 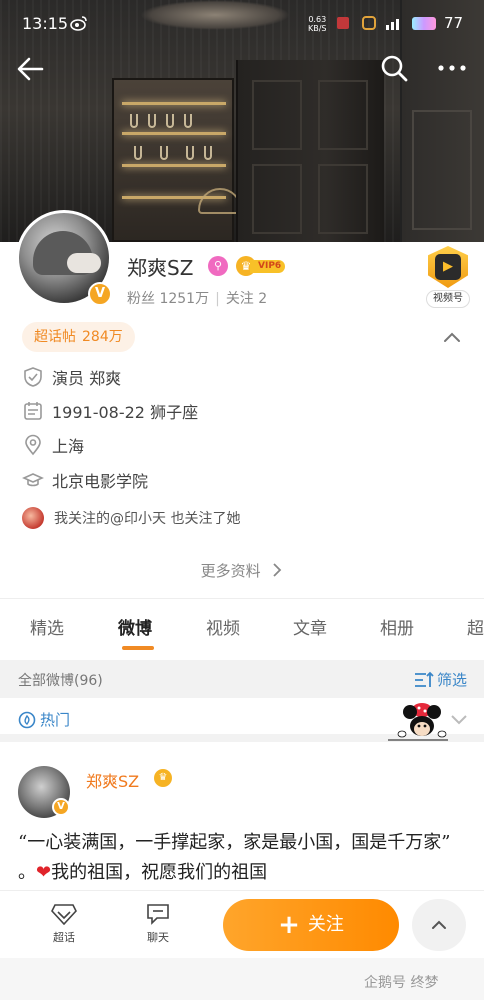 I want to click on post-text: “一心装满国，一手撑起家，家是最小国，国是千万家” 。❤我的祖国，祝愿我们的祖国, so click(x=244, y=858).